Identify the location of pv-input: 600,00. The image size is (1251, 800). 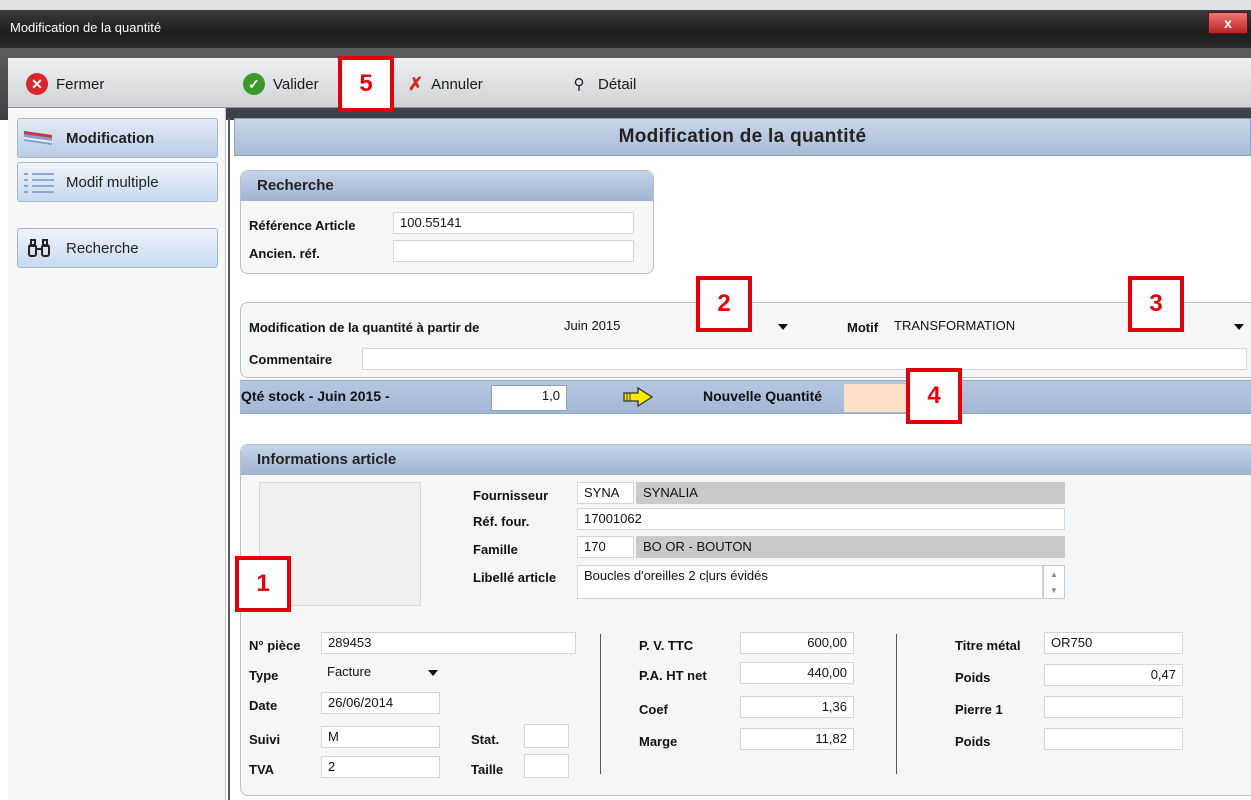
(797, 643).